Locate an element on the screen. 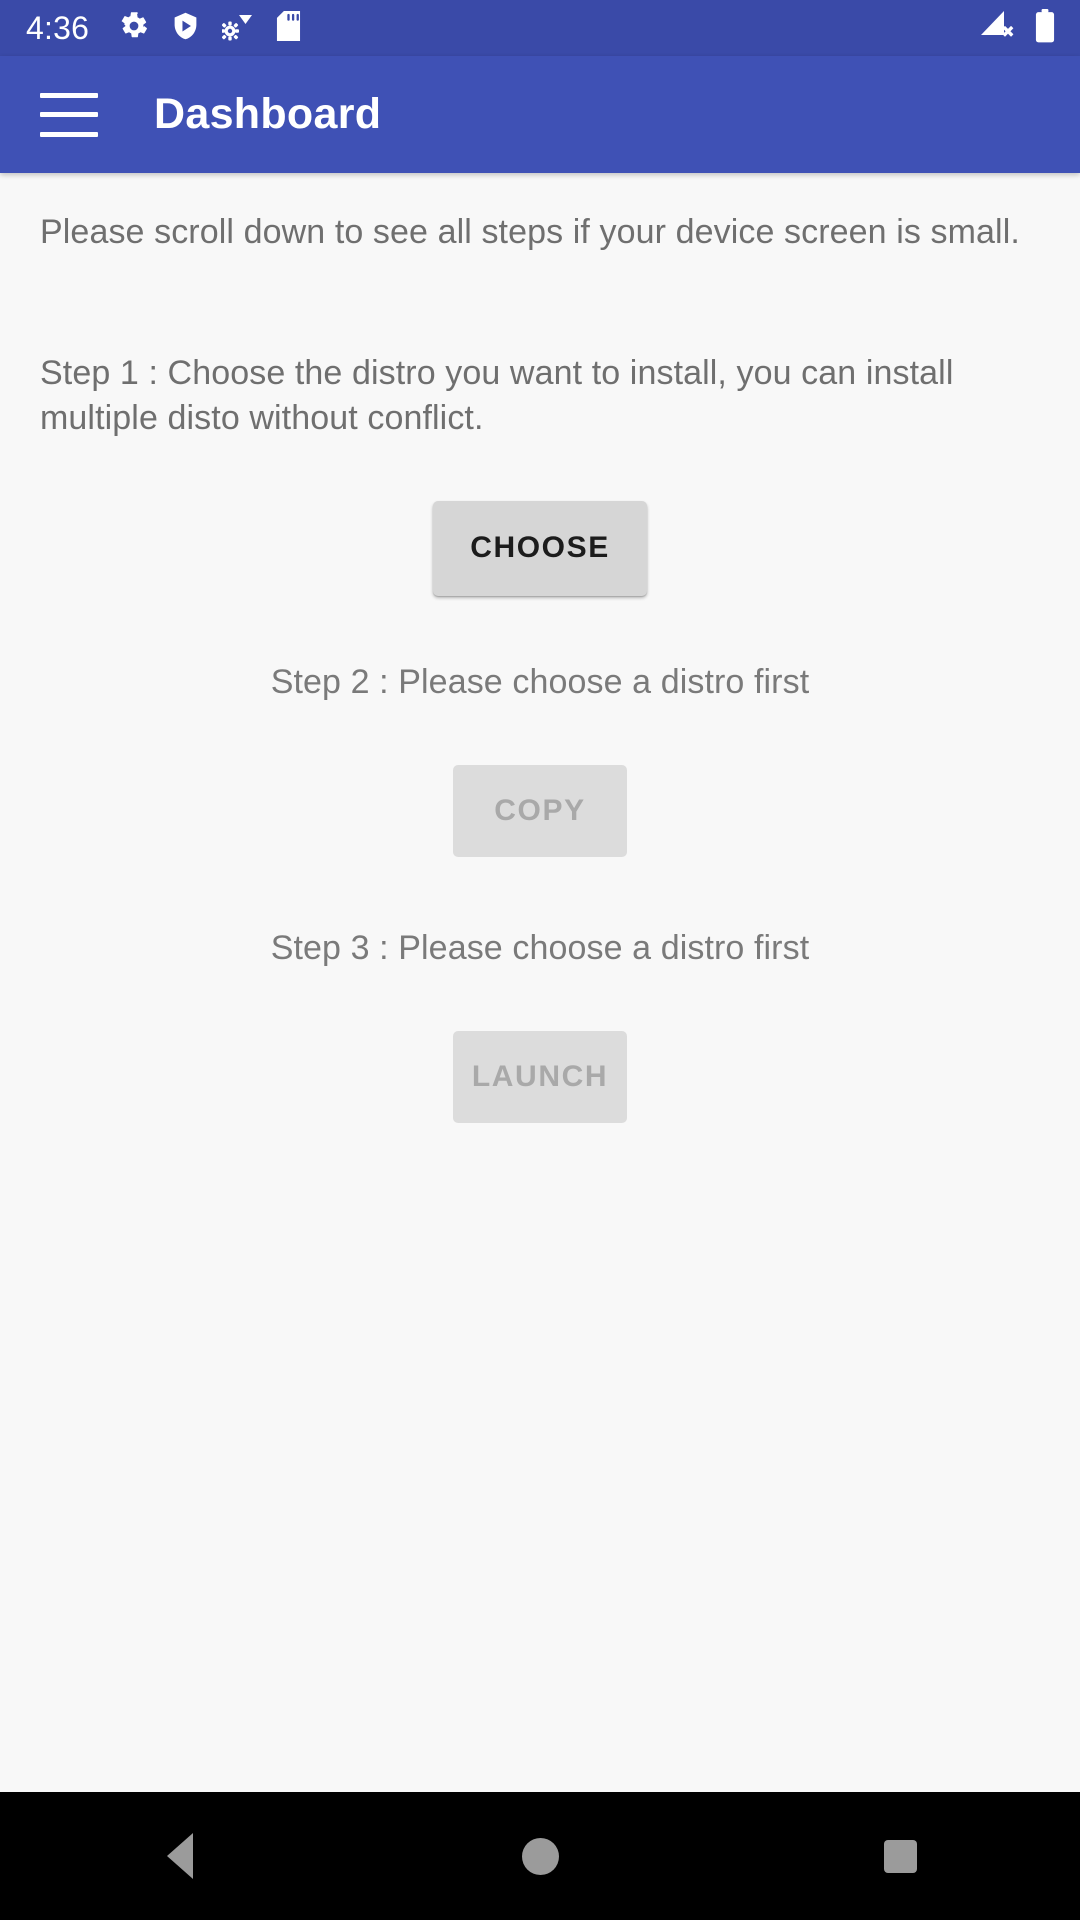 This screenshot has width=1080, height=1920. step3-button-row: LAUNCH is located at coordinates (540, 1045).